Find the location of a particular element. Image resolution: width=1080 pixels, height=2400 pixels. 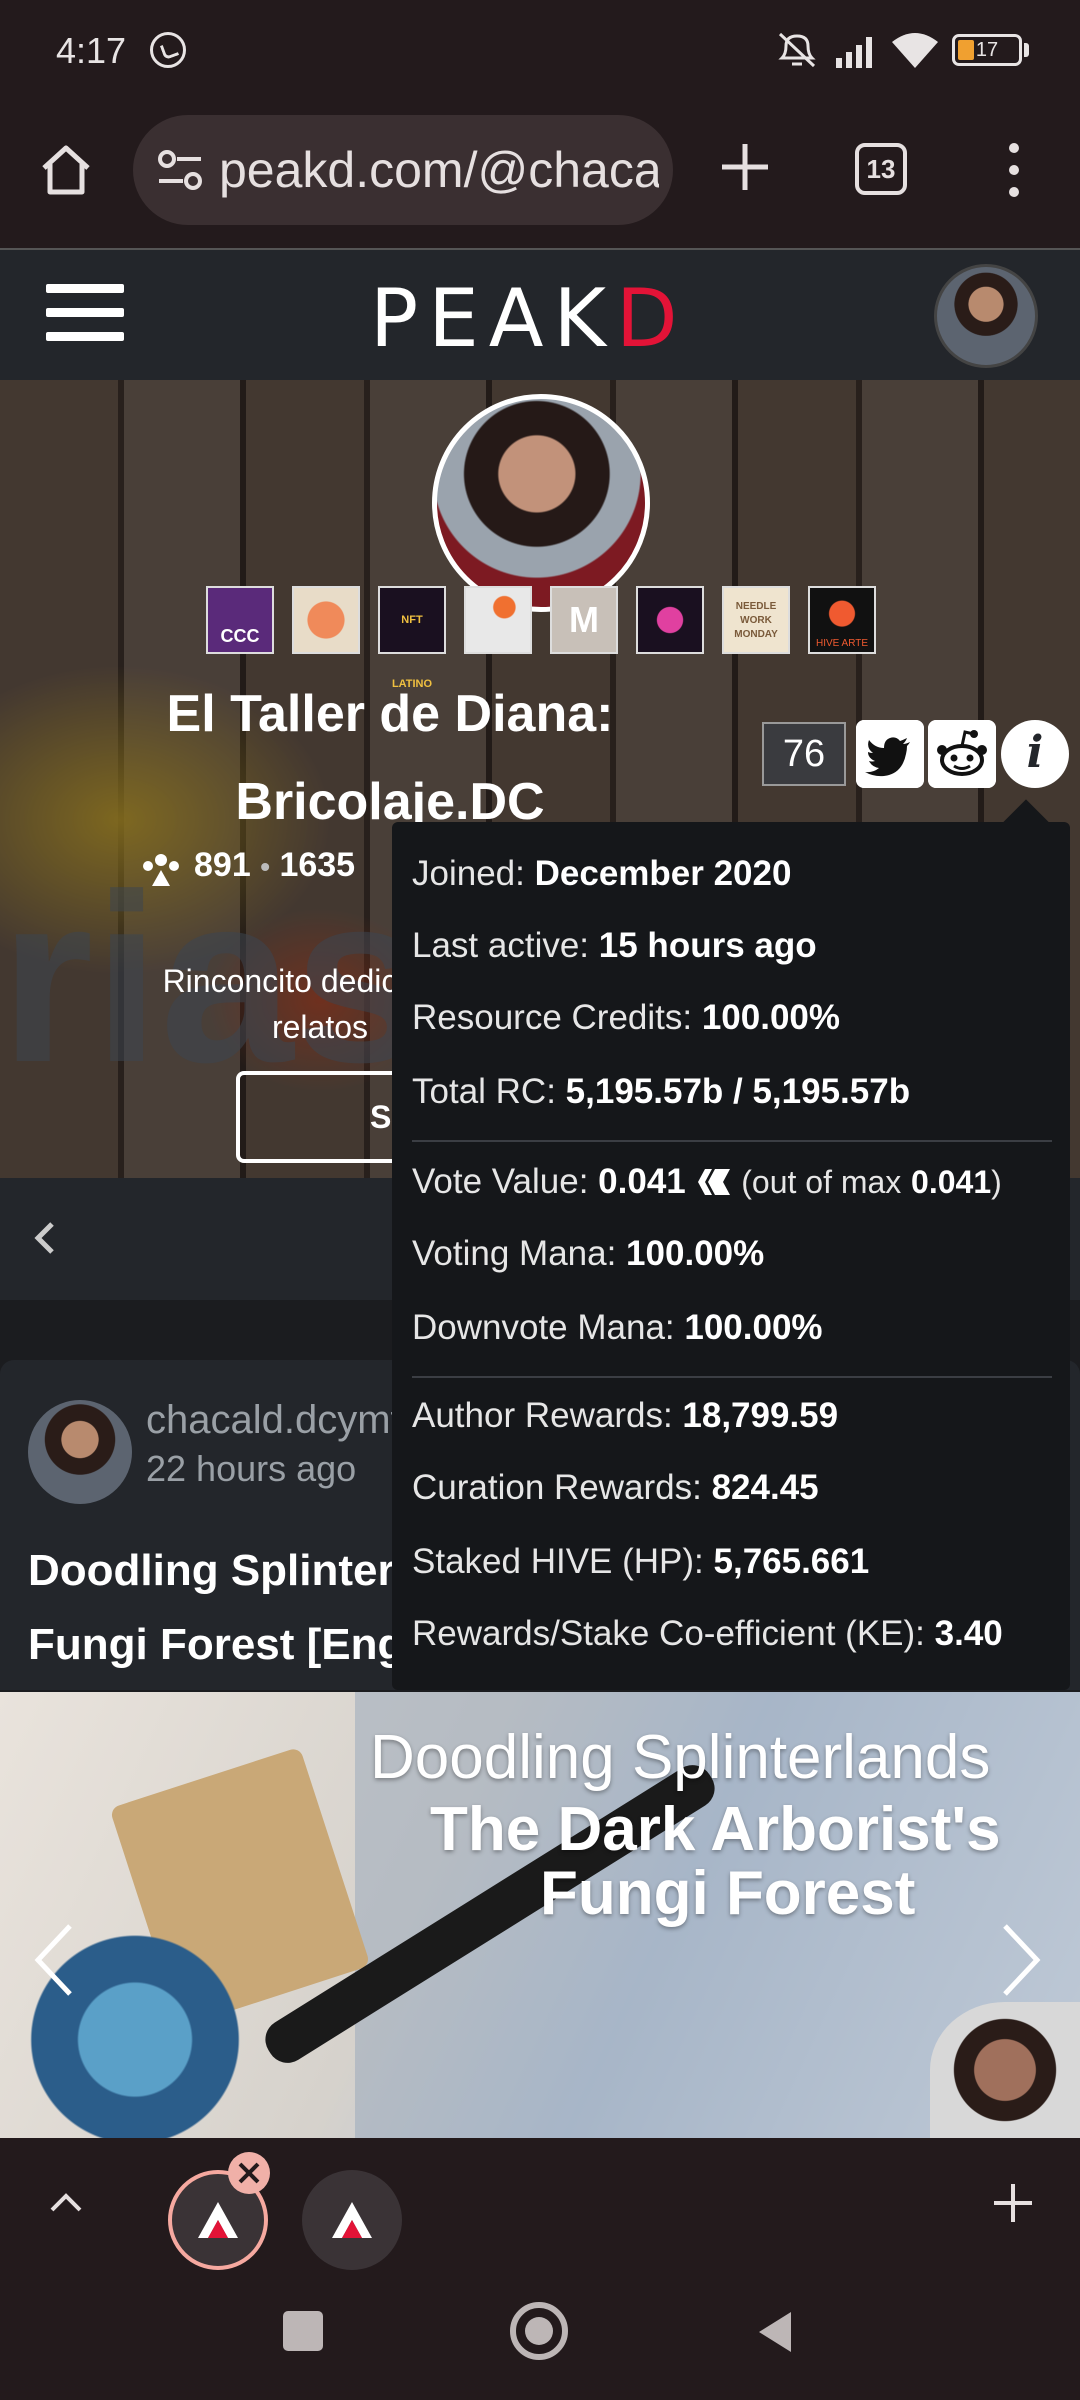

battery-level: 17 is located at coordinates (987, 50).